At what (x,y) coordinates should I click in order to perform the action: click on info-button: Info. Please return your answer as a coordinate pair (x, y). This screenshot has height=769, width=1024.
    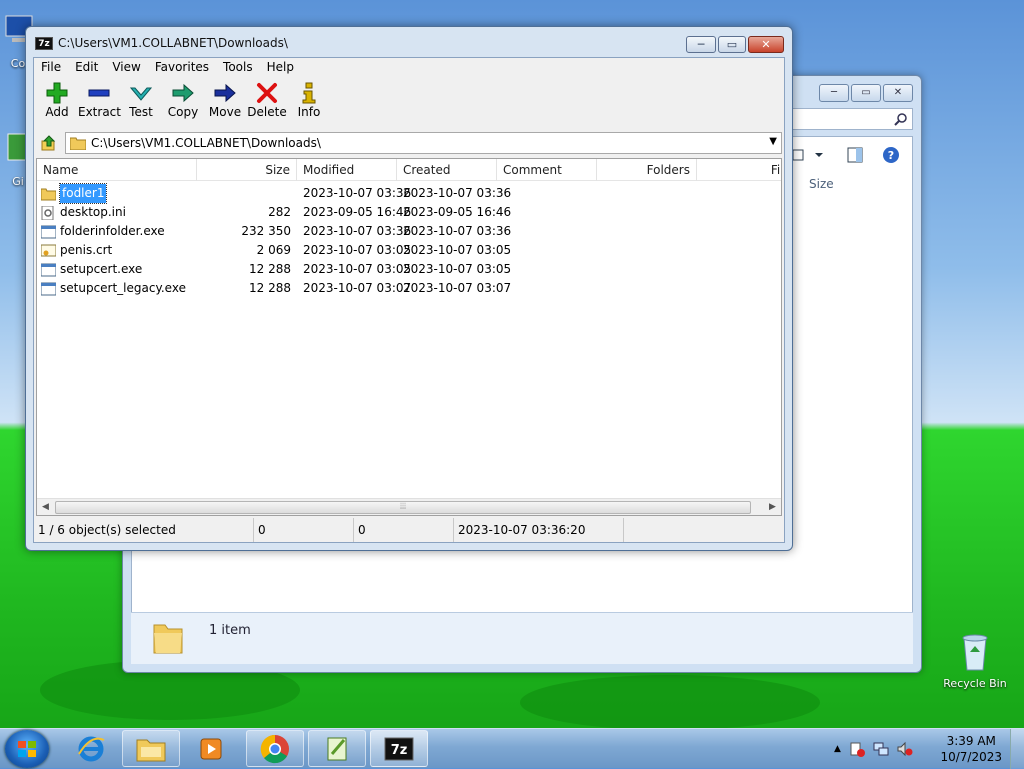
    Looking at the image, I should click on (309, 103).